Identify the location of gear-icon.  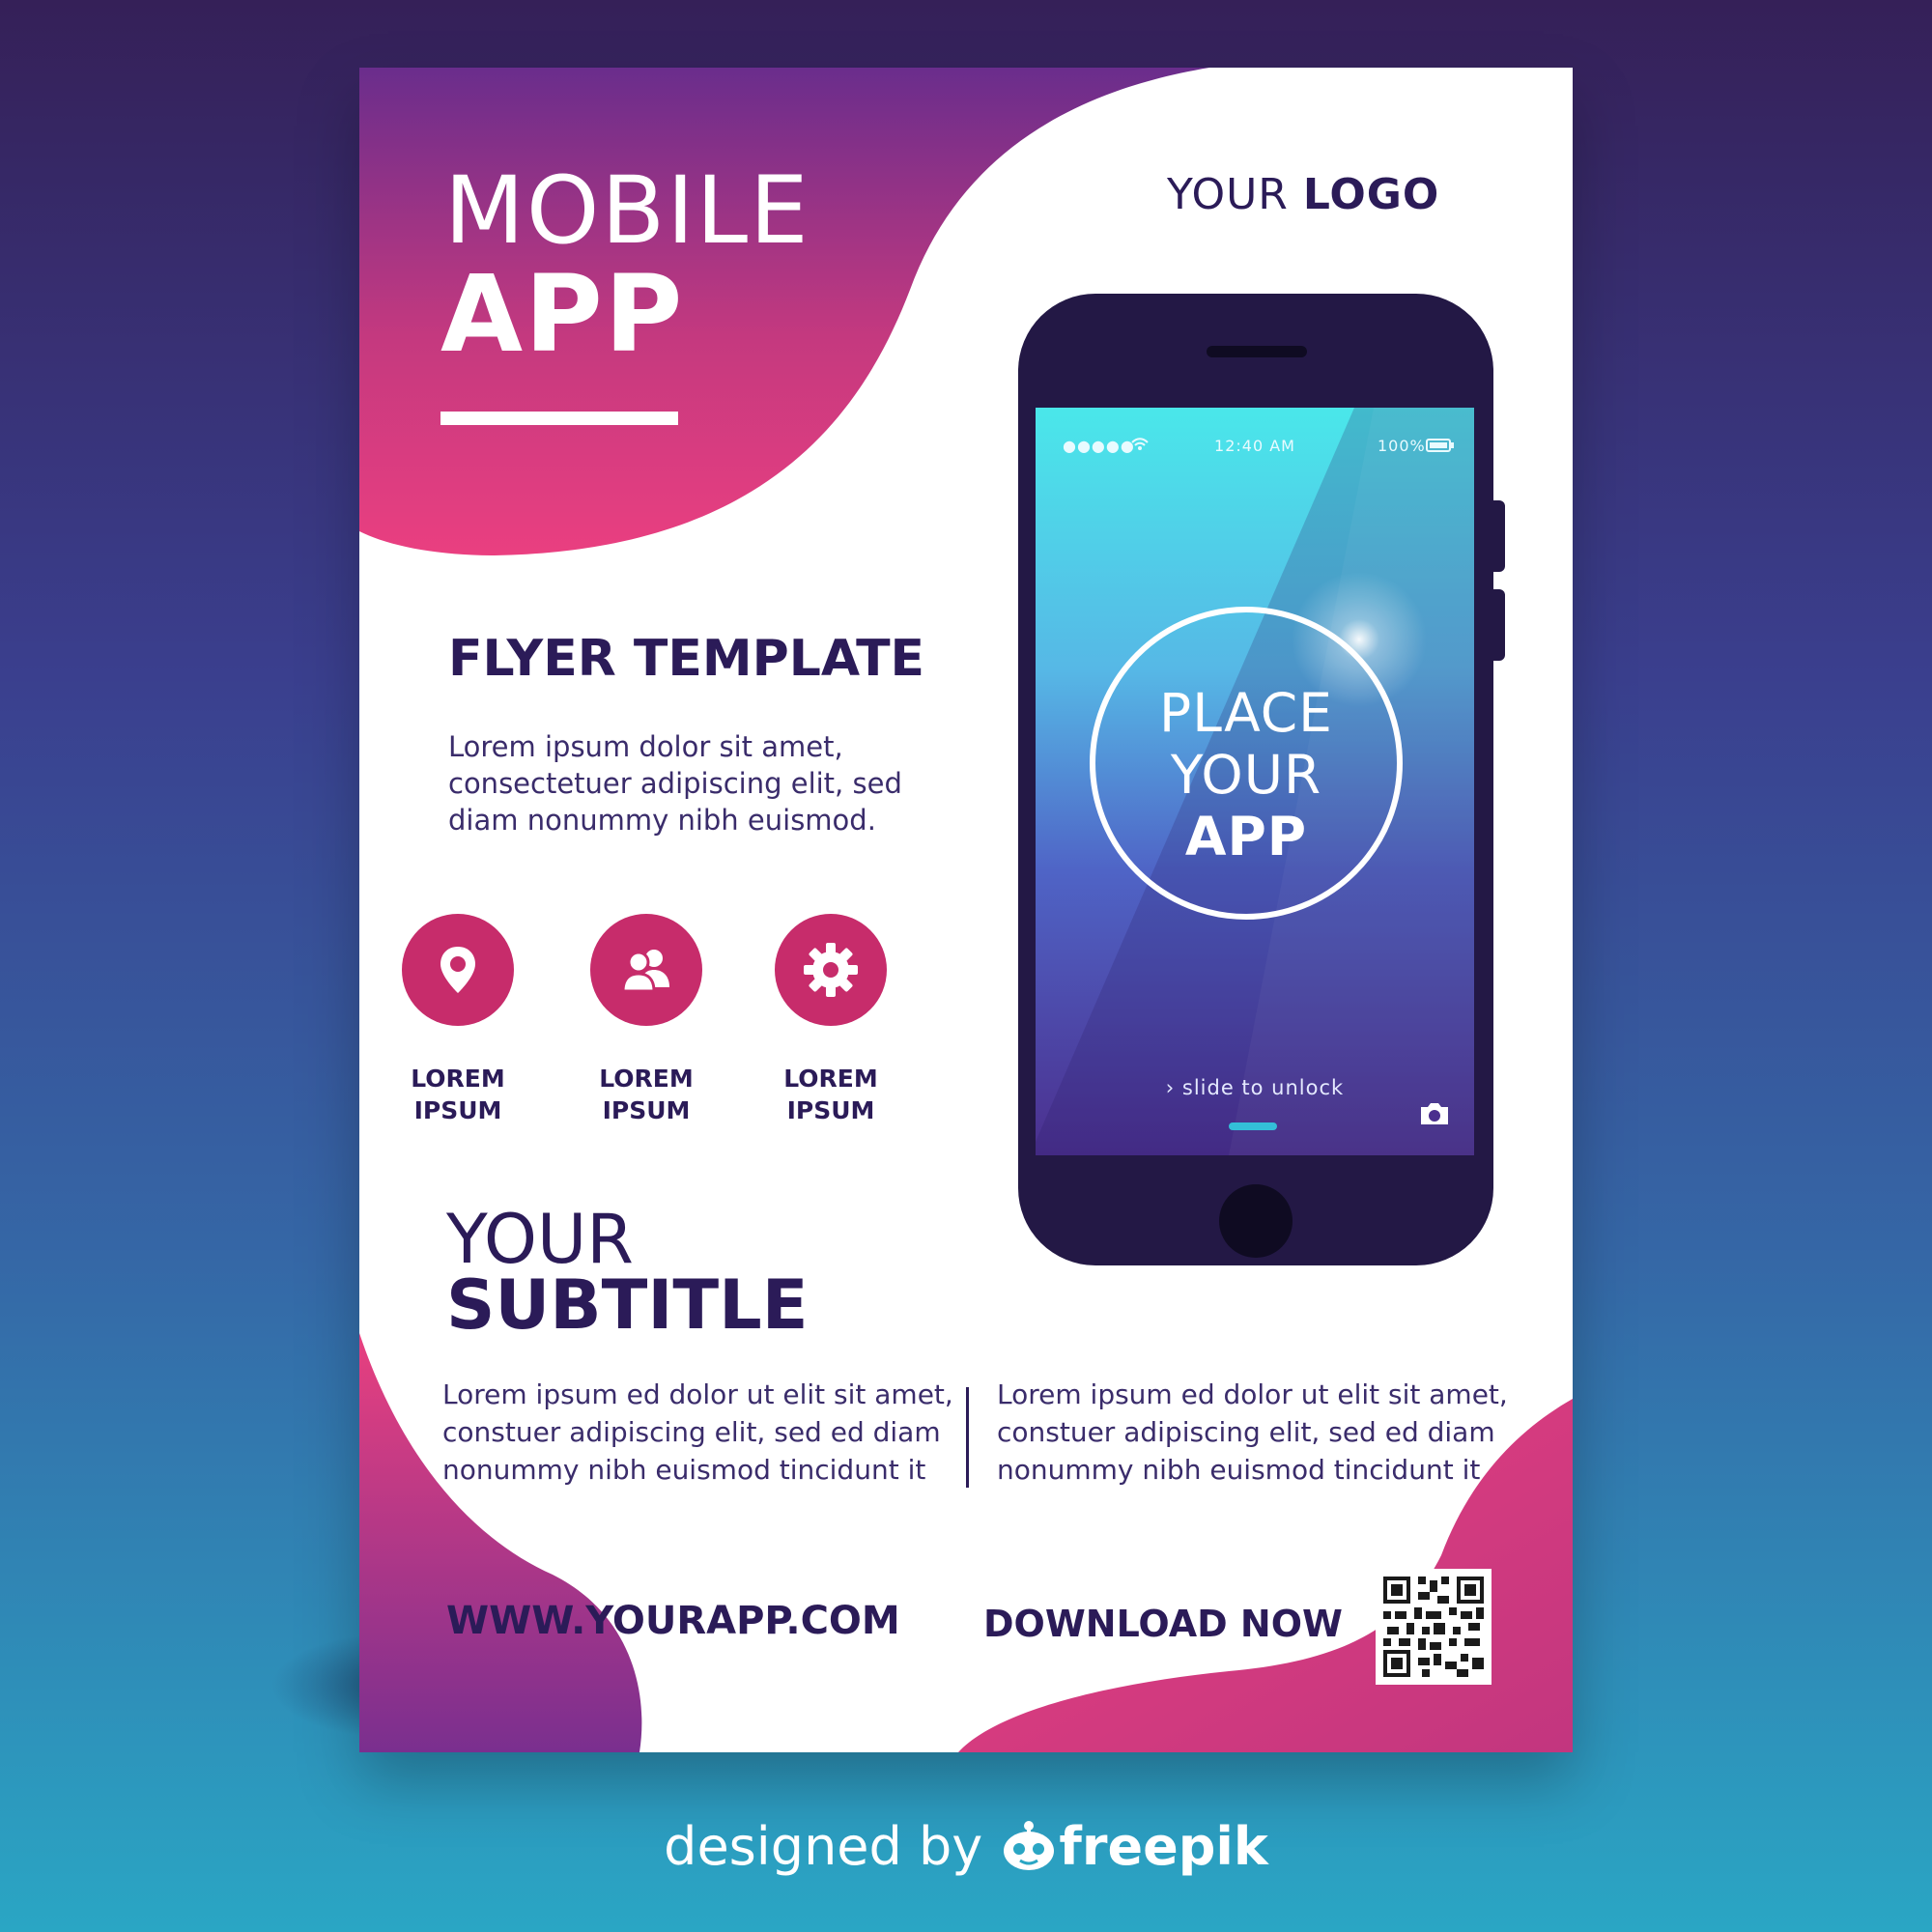
(831, 970).